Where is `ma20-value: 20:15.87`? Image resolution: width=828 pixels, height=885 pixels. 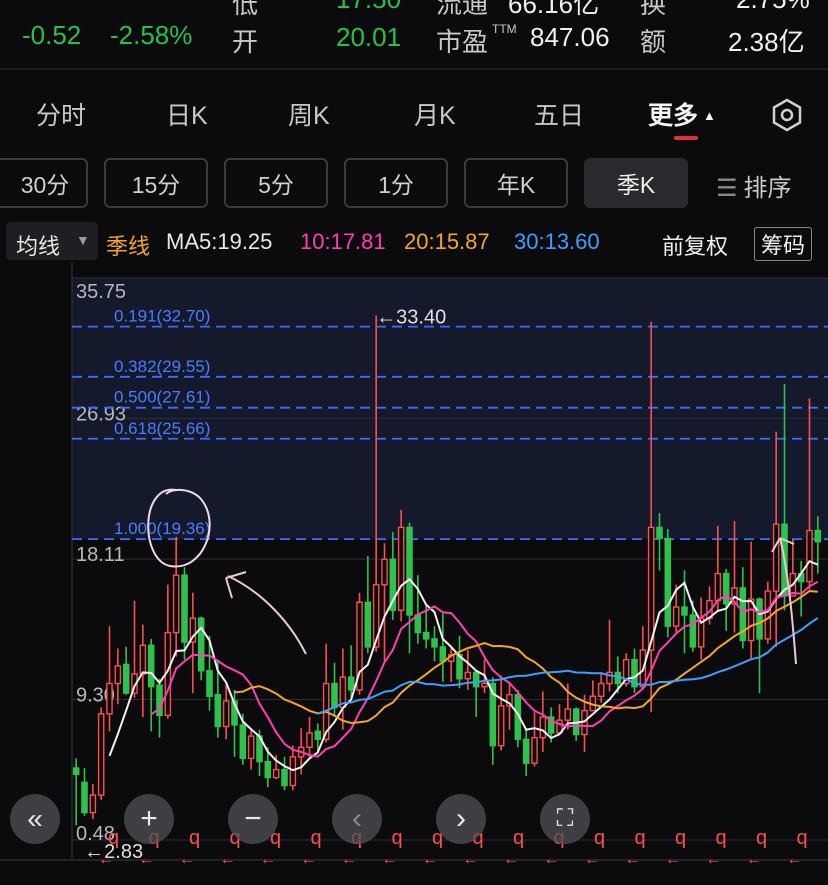
ma20-value: 20:15.87 is located at coordinates (447, 241).